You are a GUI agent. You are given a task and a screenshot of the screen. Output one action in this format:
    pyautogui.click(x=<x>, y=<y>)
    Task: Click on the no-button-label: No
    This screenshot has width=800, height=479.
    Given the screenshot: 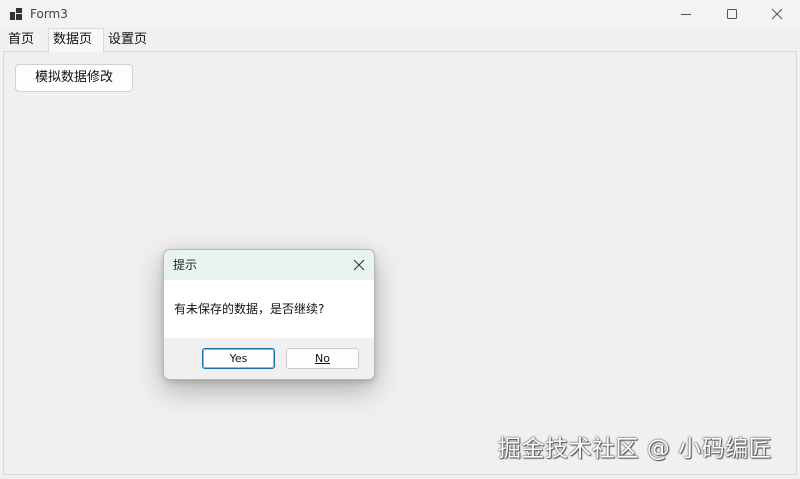 What is the action you would take?
    pyautogui.click(x=322, y=358)
    